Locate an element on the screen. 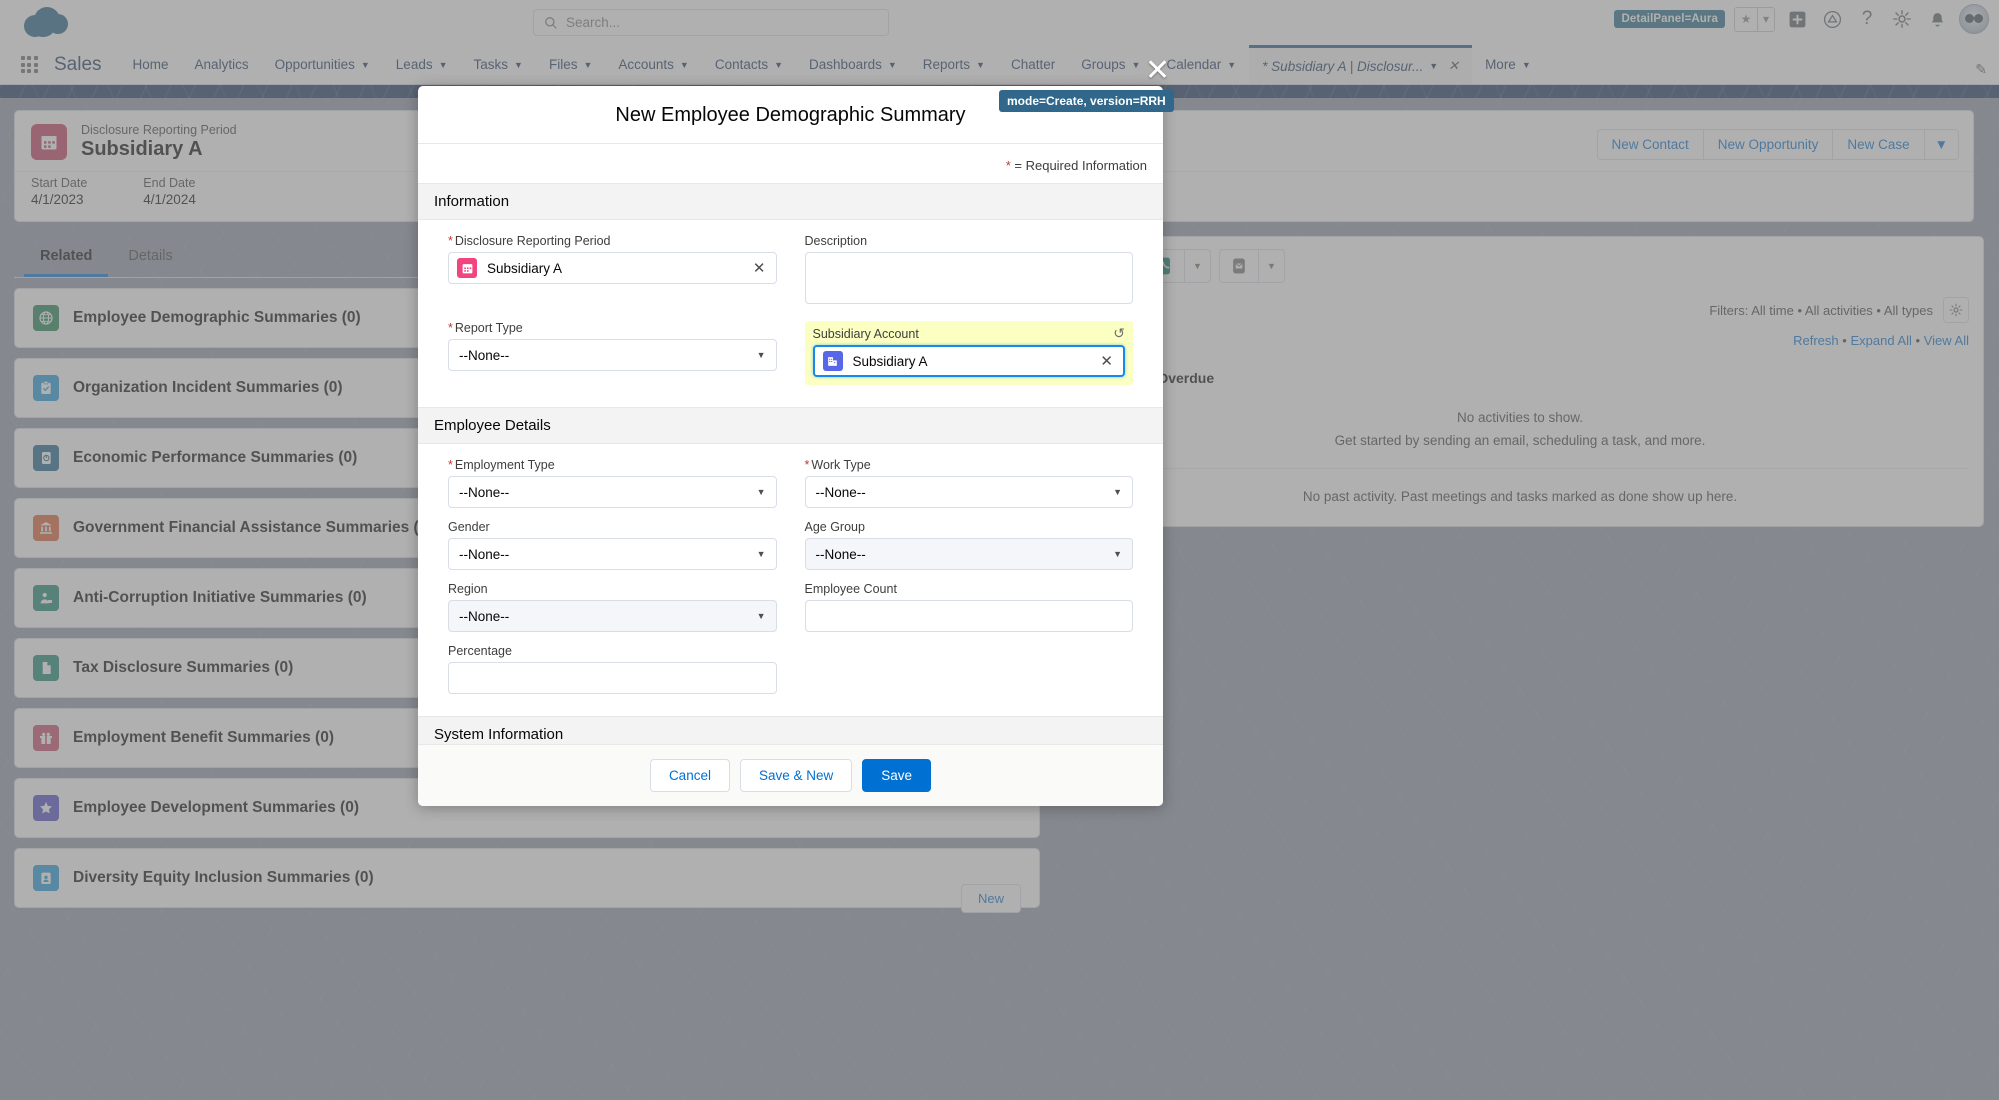 The width and height of the screenshot is (1999, 1100). description-textarea is located at coordinates (968, 278).